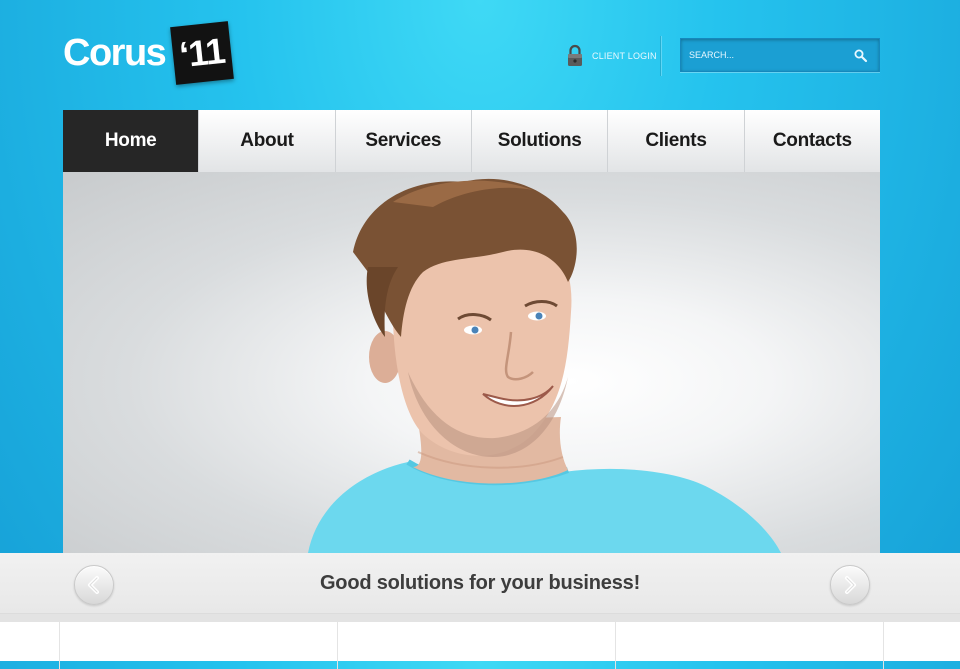 The image size is (960, 669). Describe the element at coordinates (675, 141) in the screenshot. I see `nav-item-clients: Clients` at that location.